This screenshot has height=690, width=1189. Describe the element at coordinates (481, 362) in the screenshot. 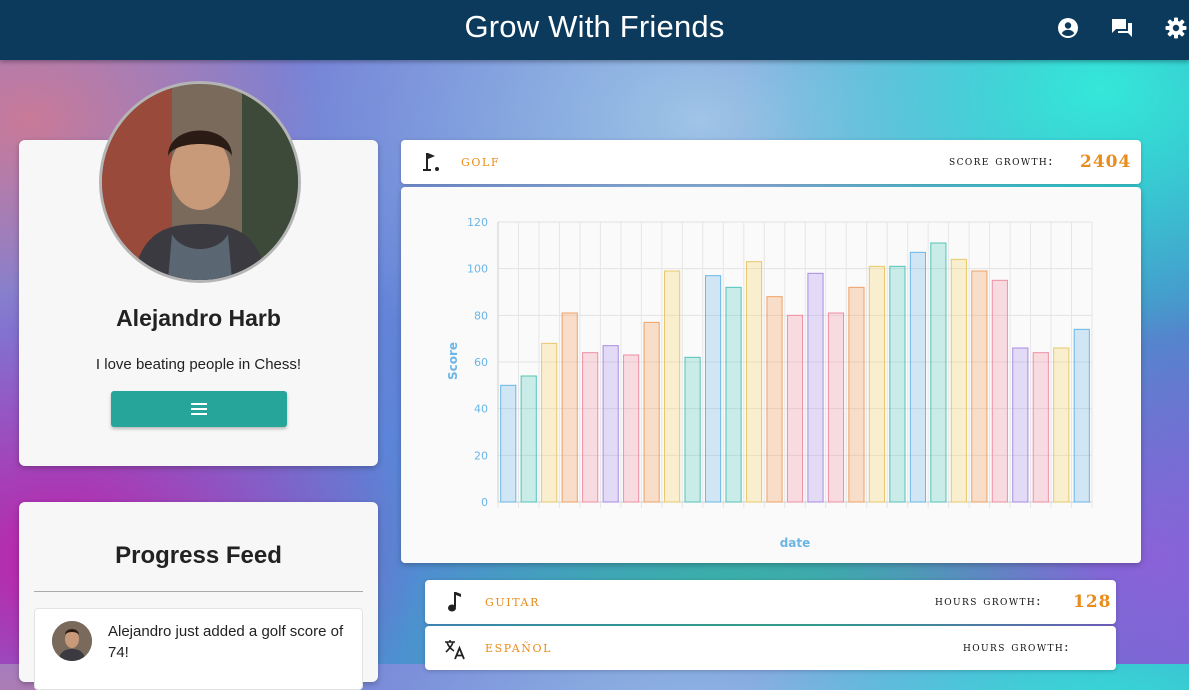

I see `y-tick-label: 60` at that location.